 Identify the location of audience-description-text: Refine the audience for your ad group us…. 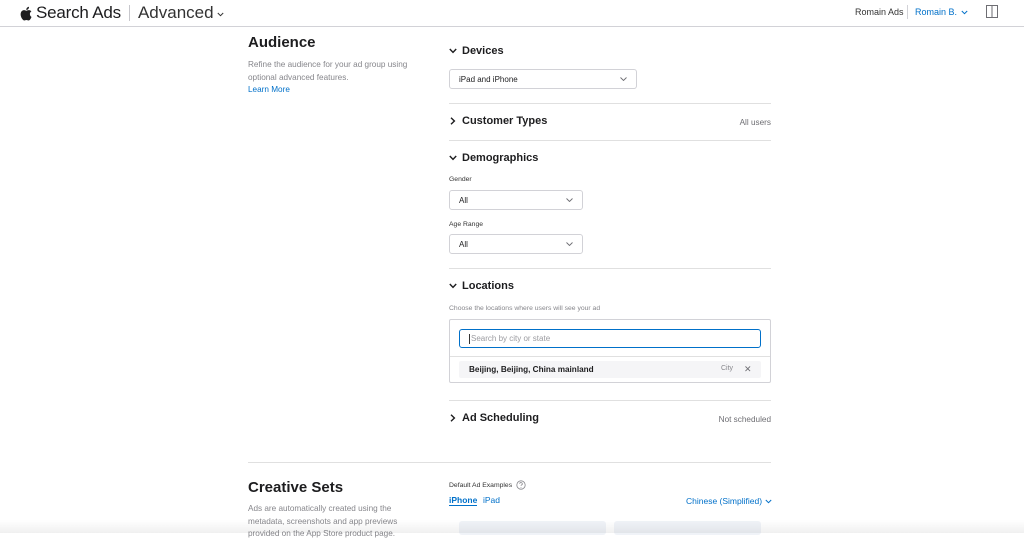
(328, 71).